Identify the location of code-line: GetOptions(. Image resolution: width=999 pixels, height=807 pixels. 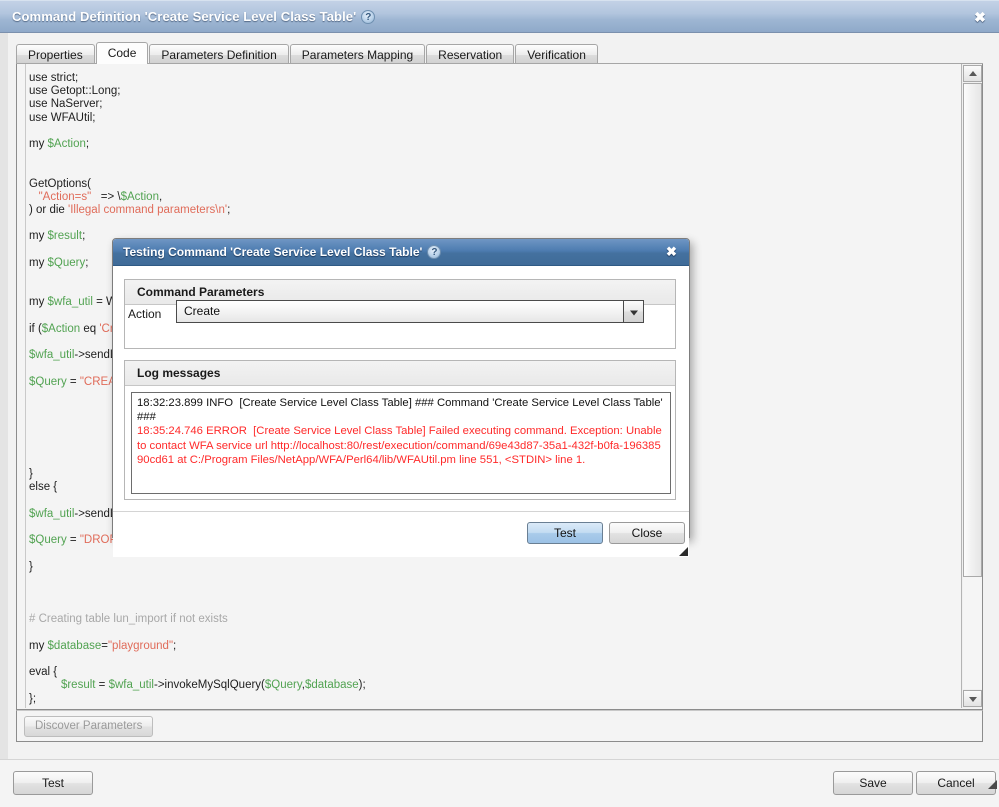
(489, 184).